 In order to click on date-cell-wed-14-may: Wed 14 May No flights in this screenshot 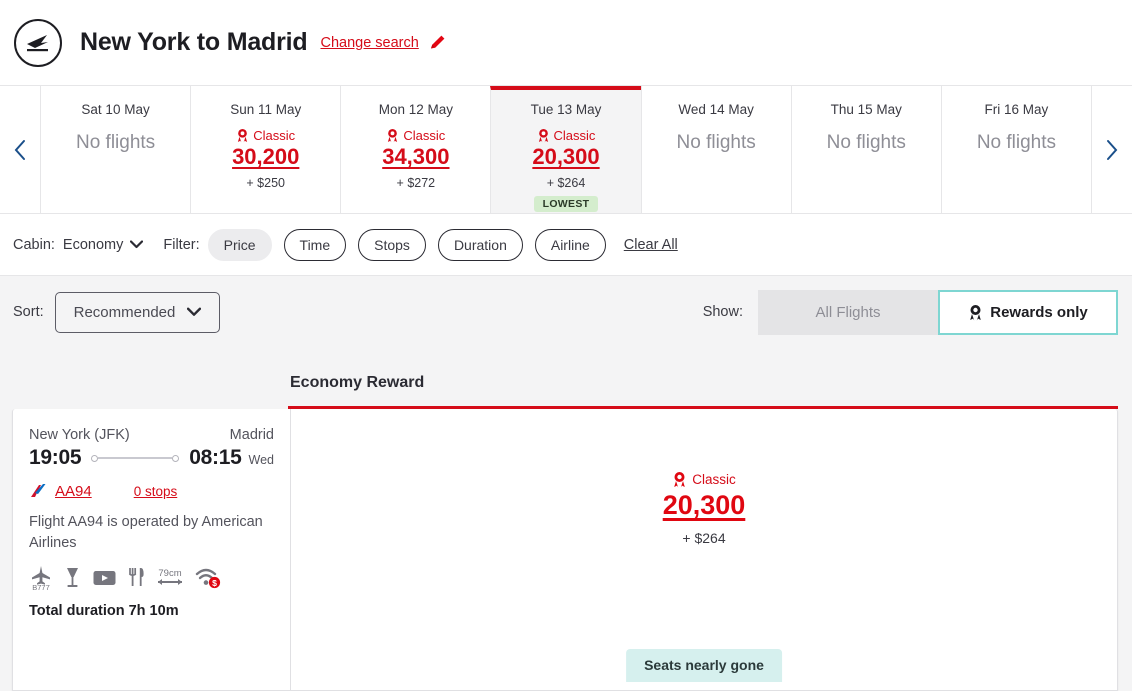, I will do `click(715, 149)`.